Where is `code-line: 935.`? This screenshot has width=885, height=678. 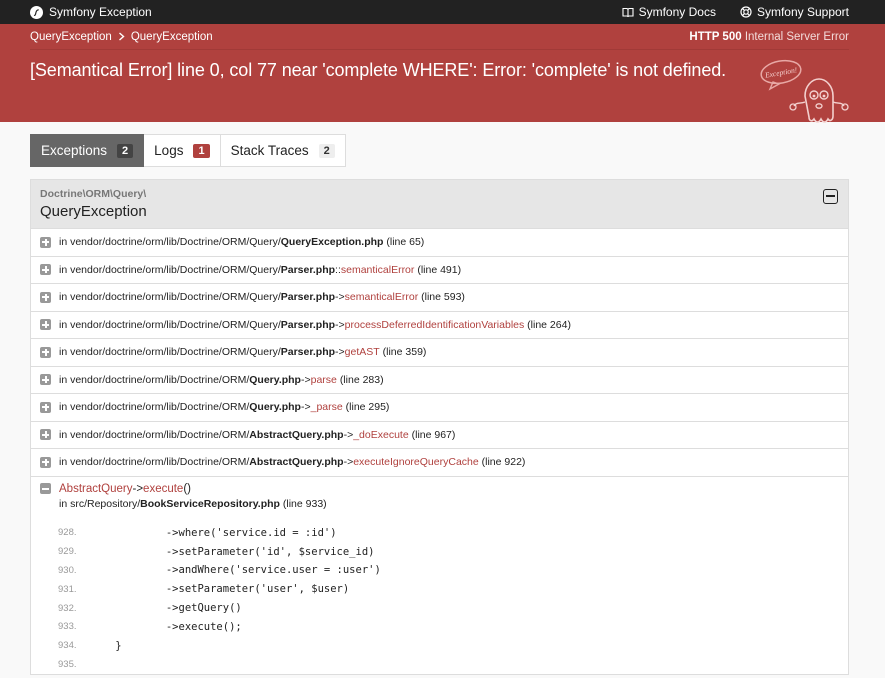
code-line: 935. is located at coordinates (439, 664).